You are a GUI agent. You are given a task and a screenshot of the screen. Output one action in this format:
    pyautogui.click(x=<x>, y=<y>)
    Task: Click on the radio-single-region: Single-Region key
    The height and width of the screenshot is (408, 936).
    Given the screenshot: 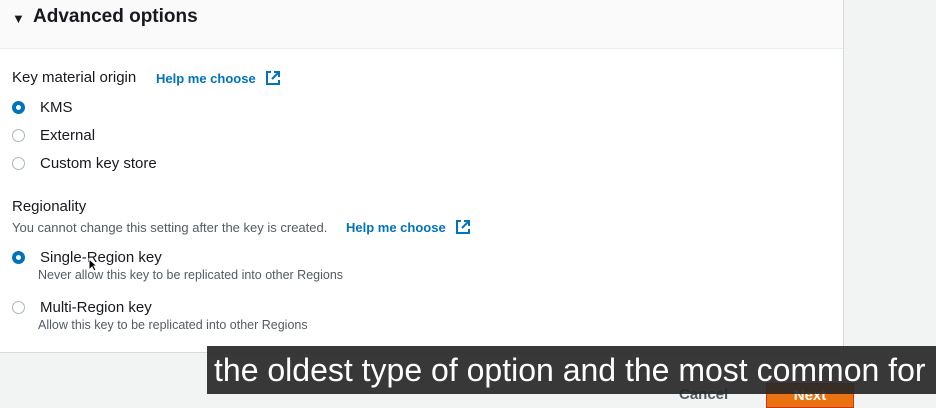 What is the action you would take?
    pyautogui.click(x=87, y=257)
    